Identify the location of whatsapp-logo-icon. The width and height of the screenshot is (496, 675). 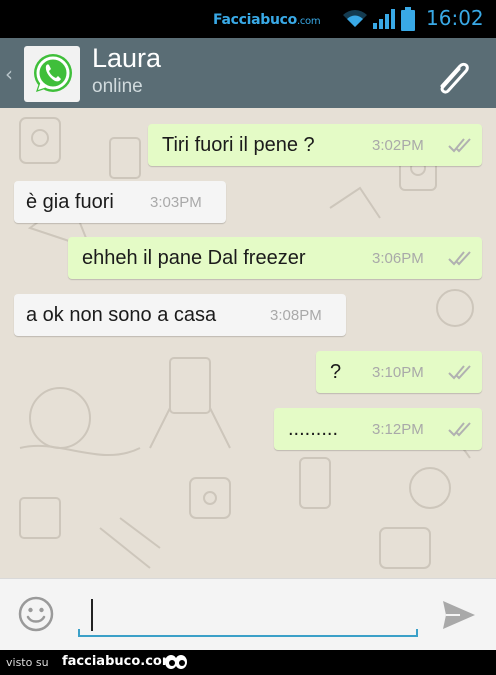
(53, 73).